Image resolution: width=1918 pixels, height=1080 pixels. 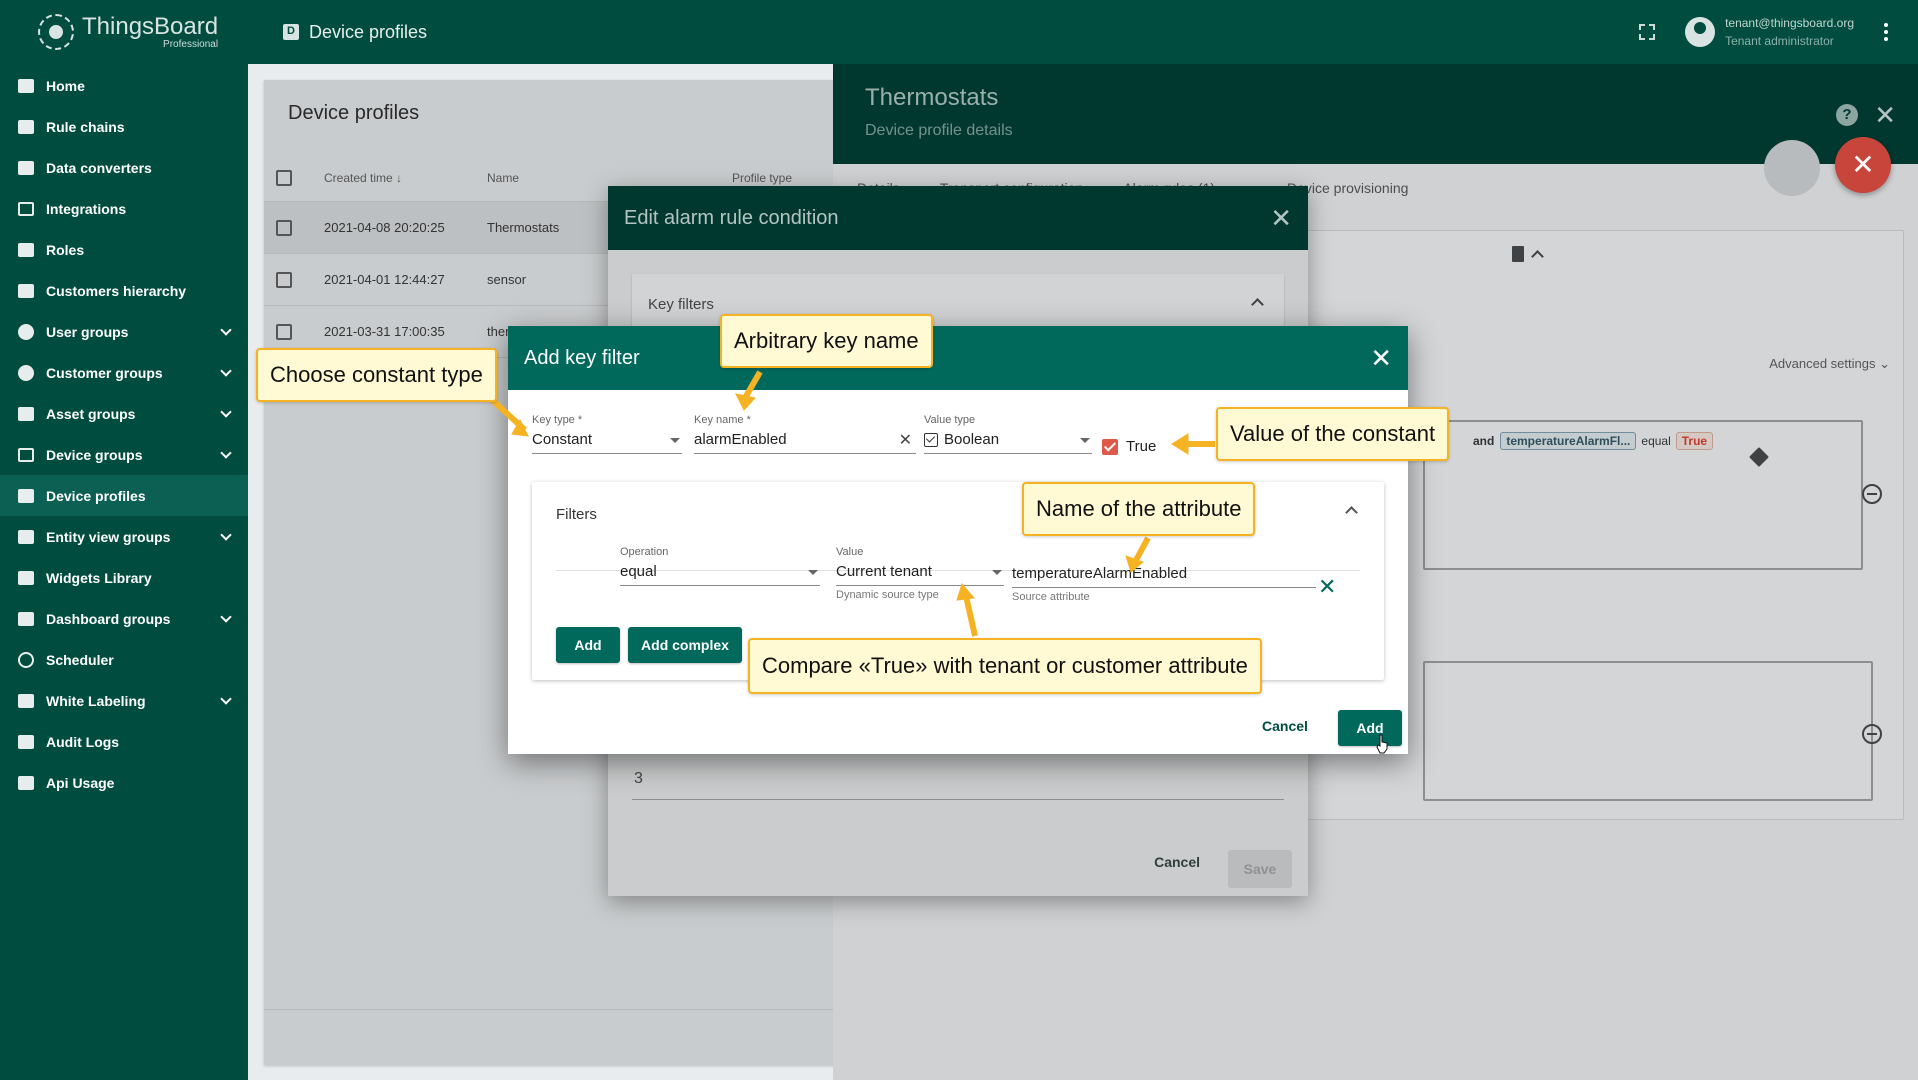 I want to click on sidebar-item-asset-groups: Asset groups, so click(x=124, y=413).